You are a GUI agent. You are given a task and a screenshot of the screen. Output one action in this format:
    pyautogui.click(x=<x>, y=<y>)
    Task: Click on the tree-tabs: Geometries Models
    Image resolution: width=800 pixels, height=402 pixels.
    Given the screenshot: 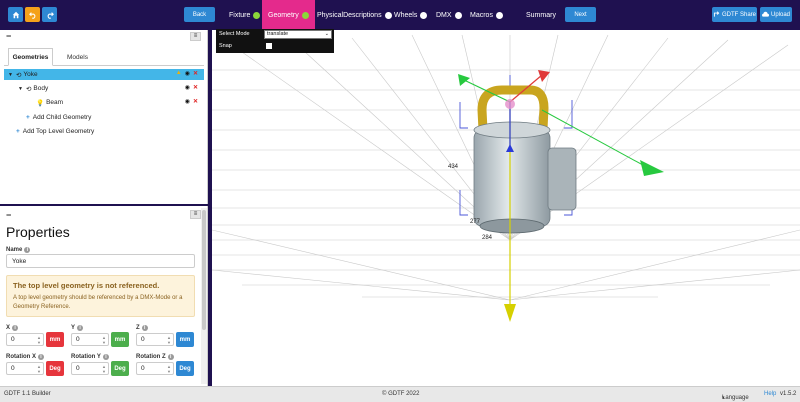 What is the action you would take?
    pyautogui.click(x=104, y=57)
    